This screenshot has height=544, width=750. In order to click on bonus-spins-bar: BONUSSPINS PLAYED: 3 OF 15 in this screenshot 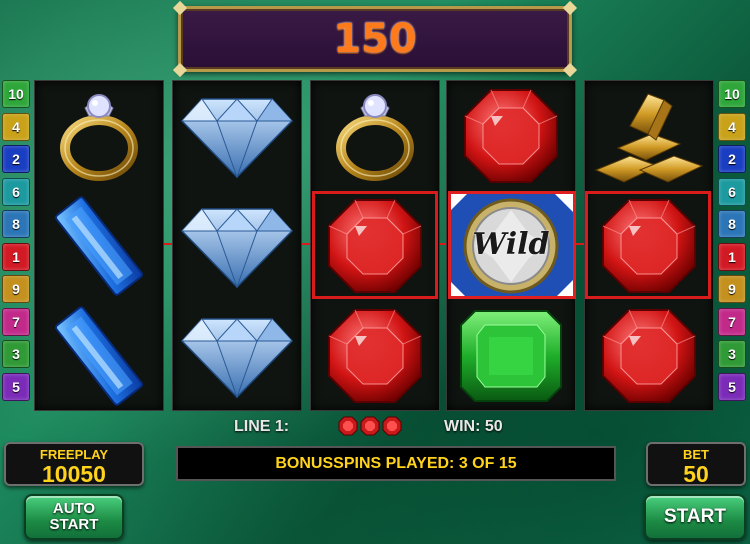, I will do `click(396, 463)`.